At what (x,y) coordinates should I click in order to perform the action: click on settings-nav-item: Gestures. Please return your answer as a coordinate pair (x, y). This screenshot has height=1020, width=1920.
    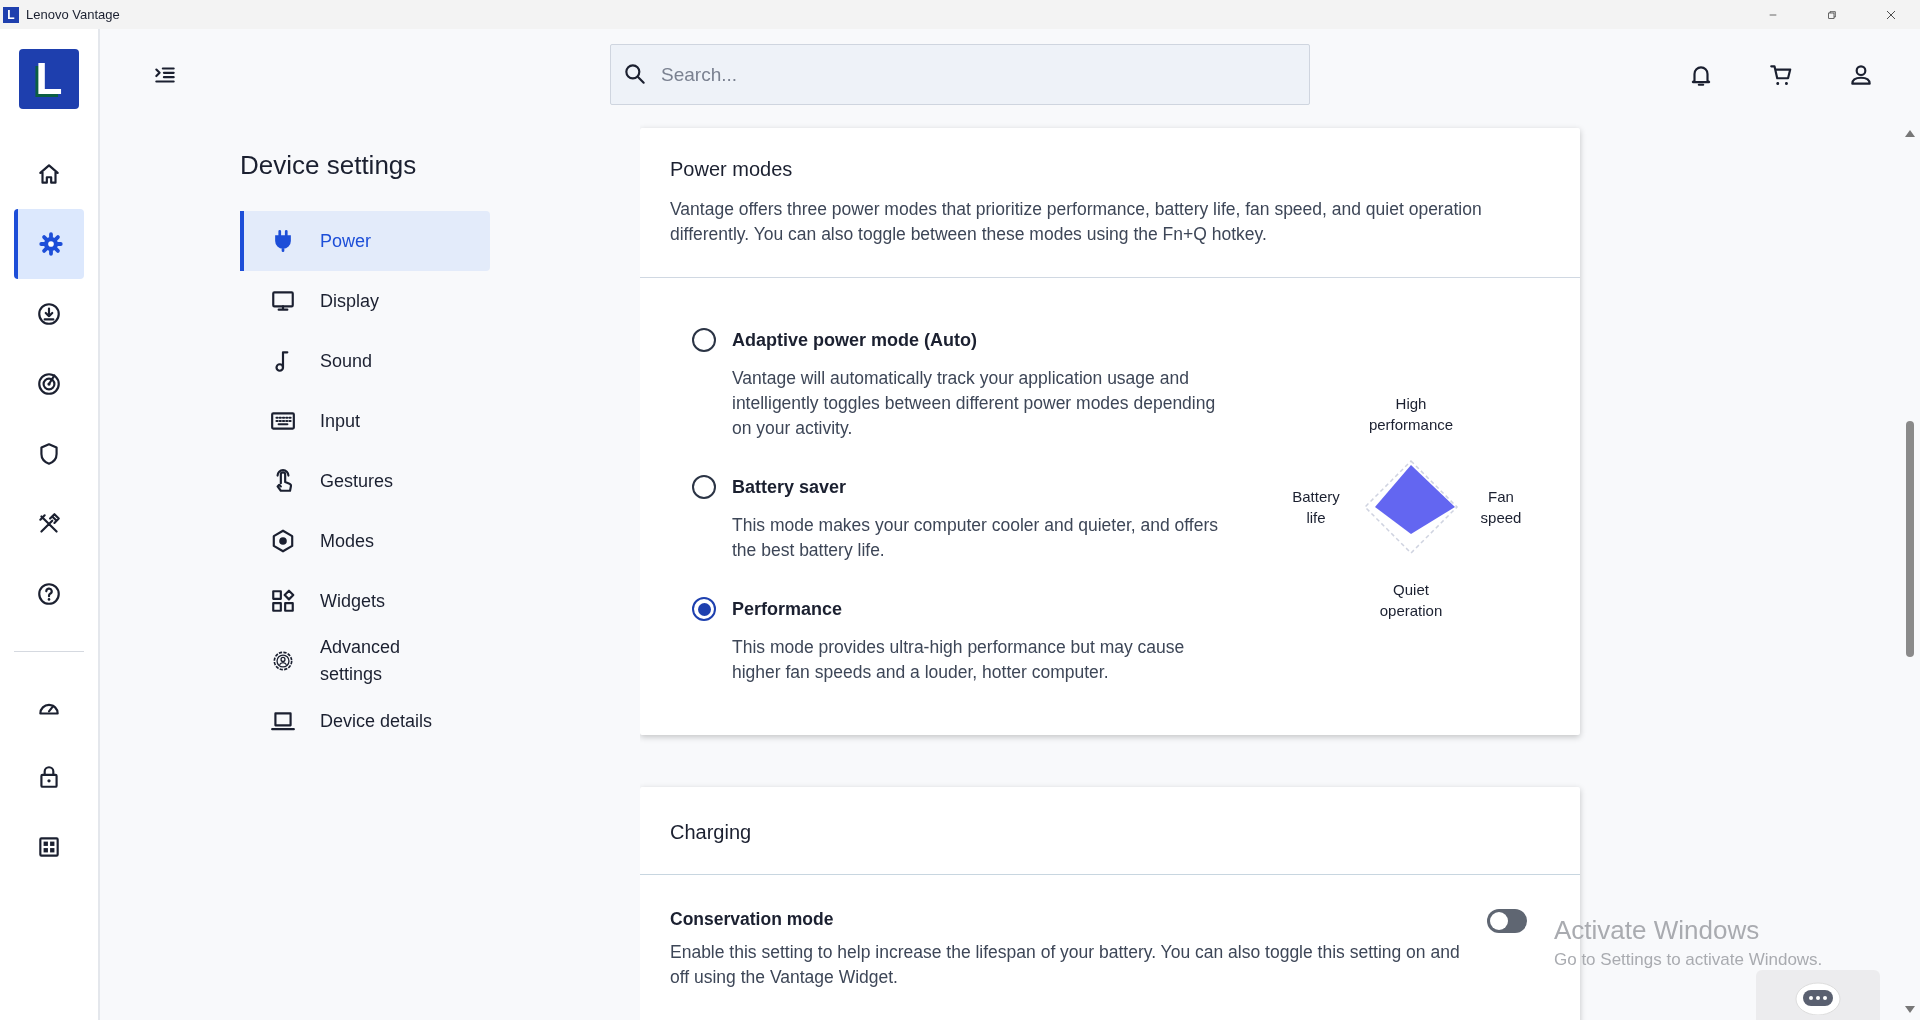
    Looking at the image, I should click on (365, 481).